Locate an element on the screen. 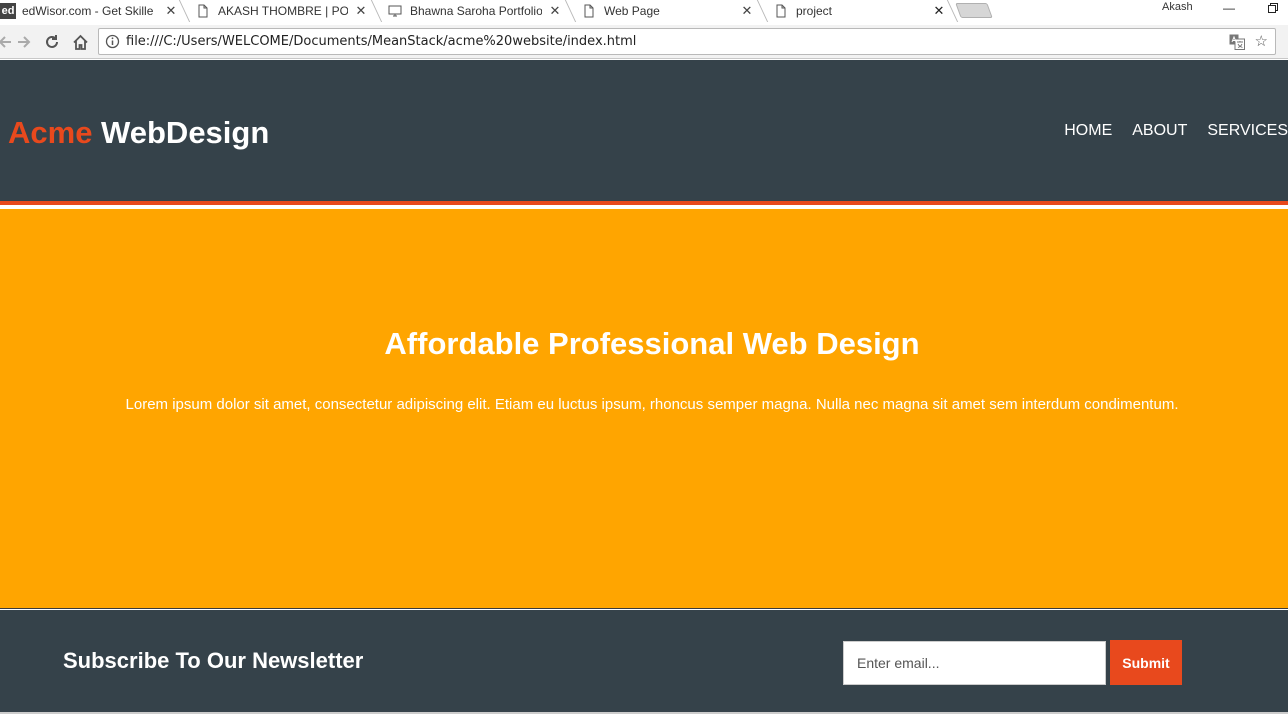  forward-button is located at coordinates (24, 42).